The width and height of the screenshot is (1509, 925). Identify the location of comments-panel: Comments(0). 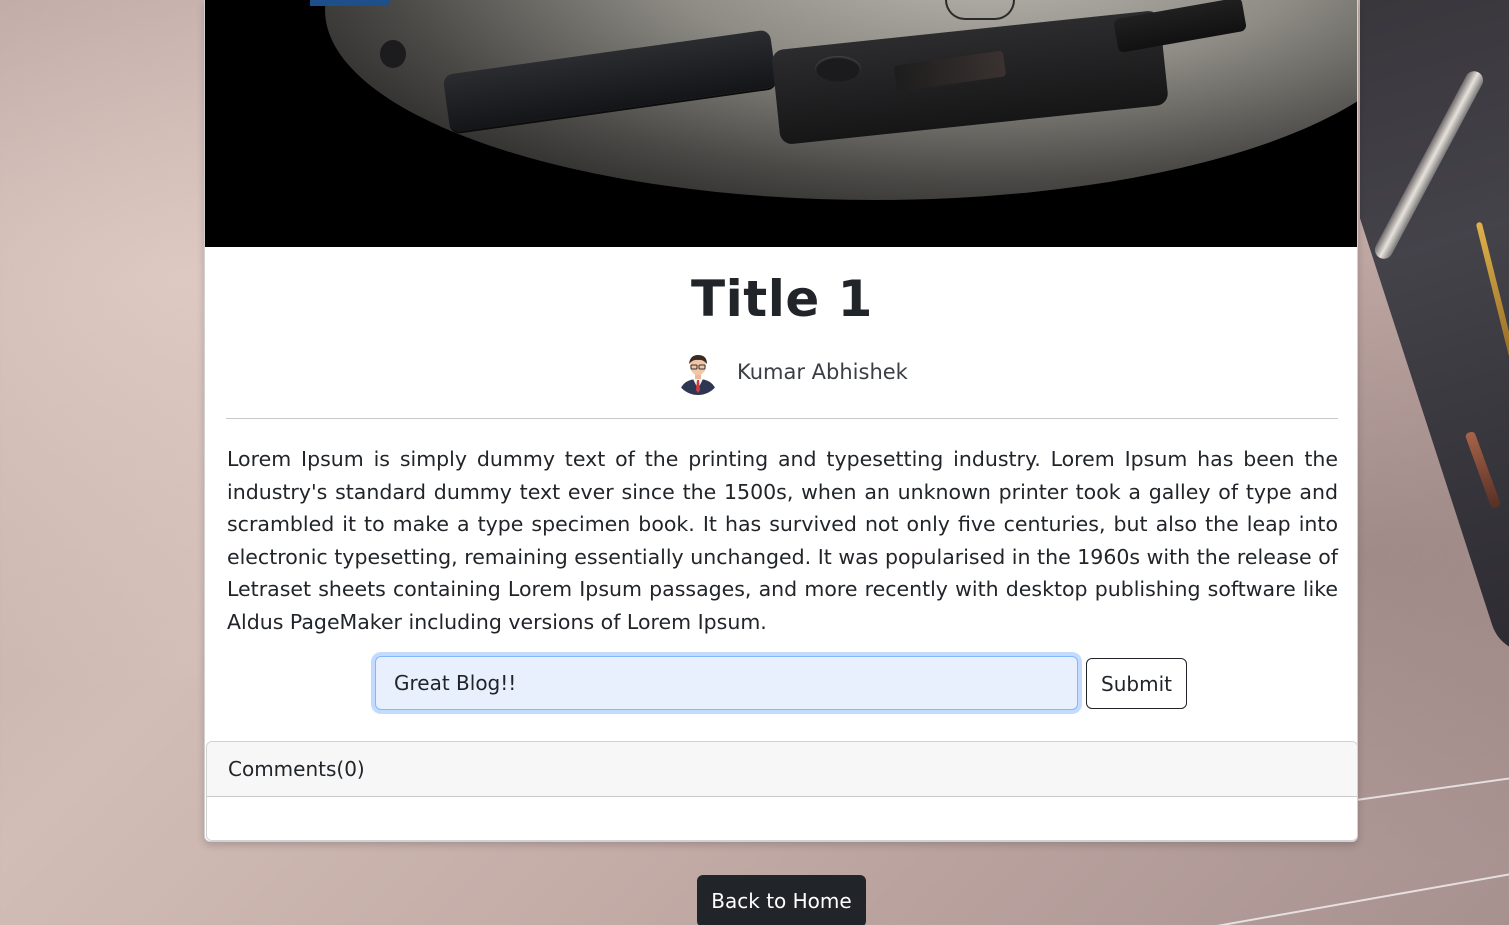
(781, 791).